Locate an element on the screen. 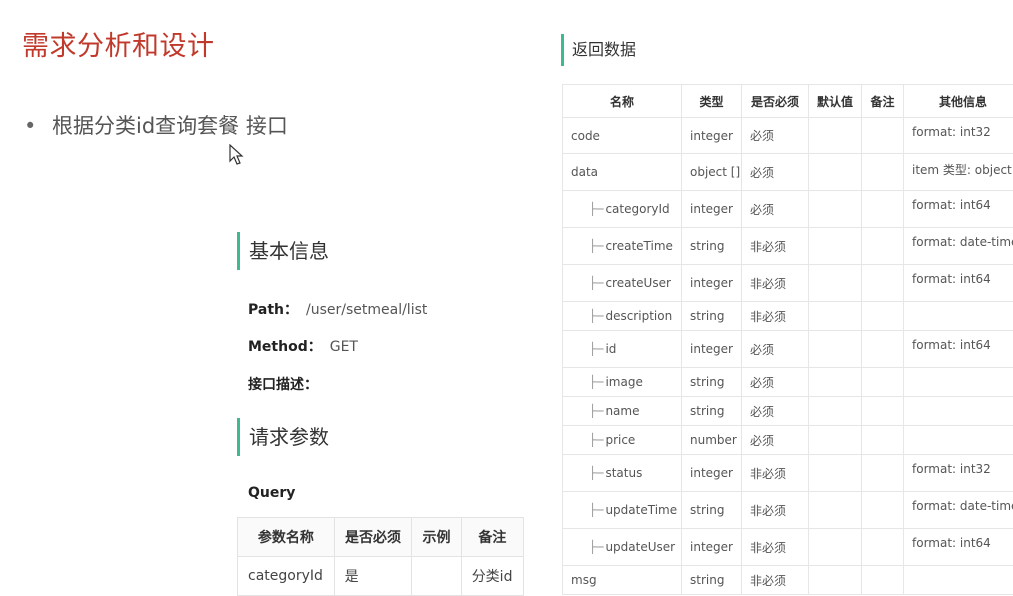  return-data-heading: 返回数据 is located at coordinates (598, 50).